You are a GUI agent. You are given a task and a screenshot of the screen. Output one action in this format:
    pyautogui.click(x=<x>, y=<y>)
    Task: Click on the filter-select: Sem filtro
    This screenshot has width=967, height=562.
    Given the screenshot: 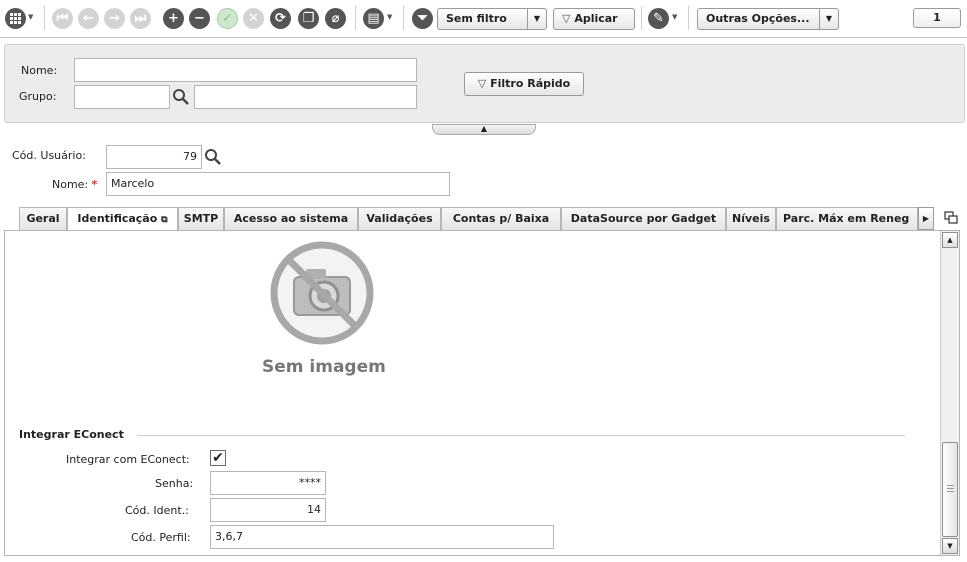 What is the action you would take?
    pyautogui.click(x=482, y=19)
    